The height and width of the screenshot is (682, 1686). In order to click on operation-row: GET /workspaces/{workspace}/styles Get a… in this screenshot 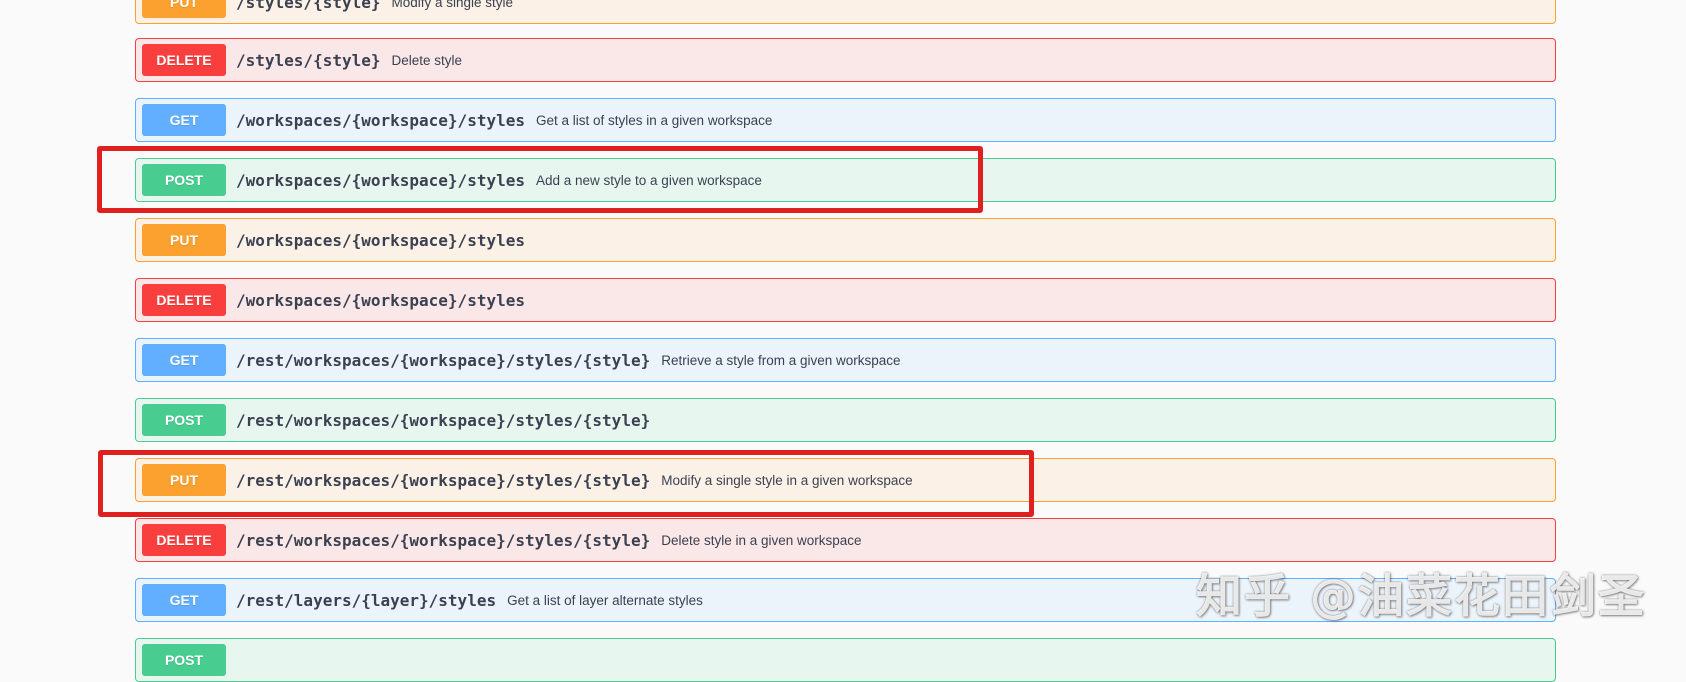, I will do `click(845, 120)`.